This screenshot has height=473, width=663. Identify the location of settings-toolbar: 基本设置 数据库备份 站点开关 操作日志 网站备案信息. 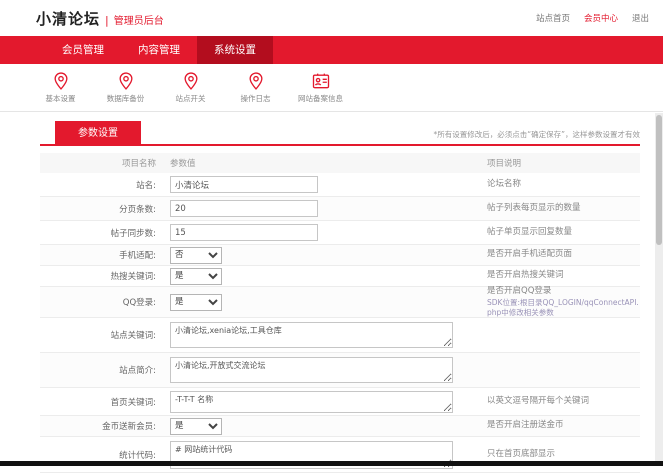
(331, 88).